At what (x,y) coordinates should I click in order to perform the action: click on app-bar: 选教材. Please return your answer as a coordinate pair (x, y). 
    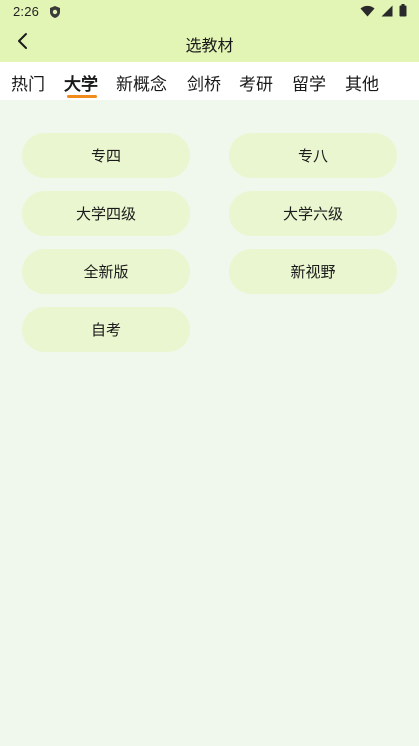
    Looking at the image, I should click on (209, 43).